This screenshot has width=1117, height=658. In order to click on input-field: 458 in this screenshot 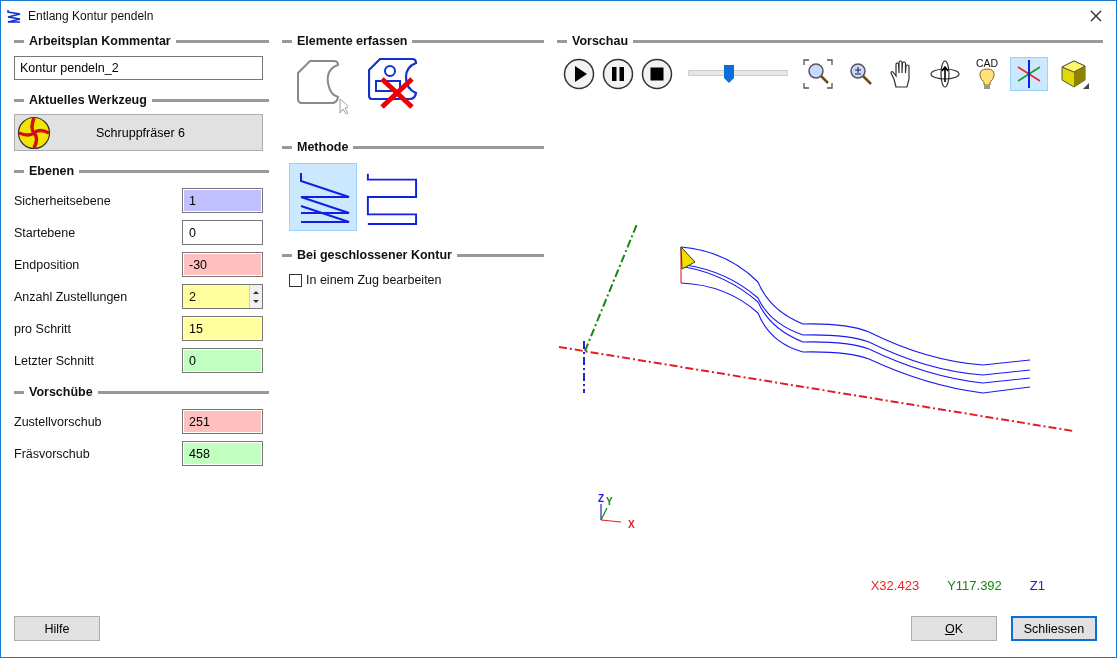, I will do `click(222, 453)`.